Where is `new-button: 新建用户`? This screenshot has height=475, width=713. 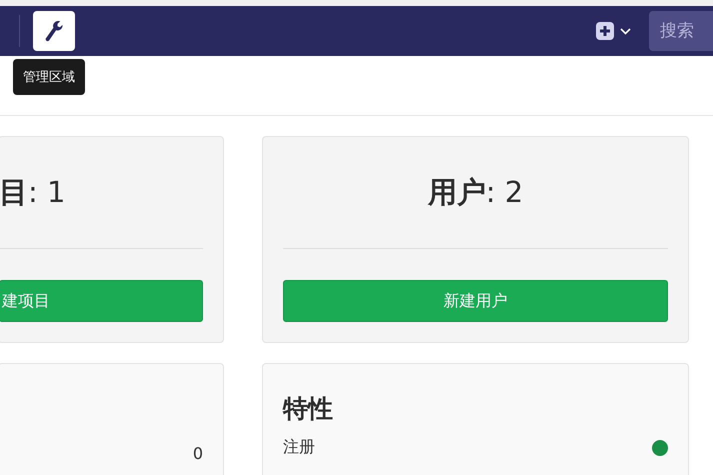
new-button: 新建用户 is located at coordinates (475, 301).